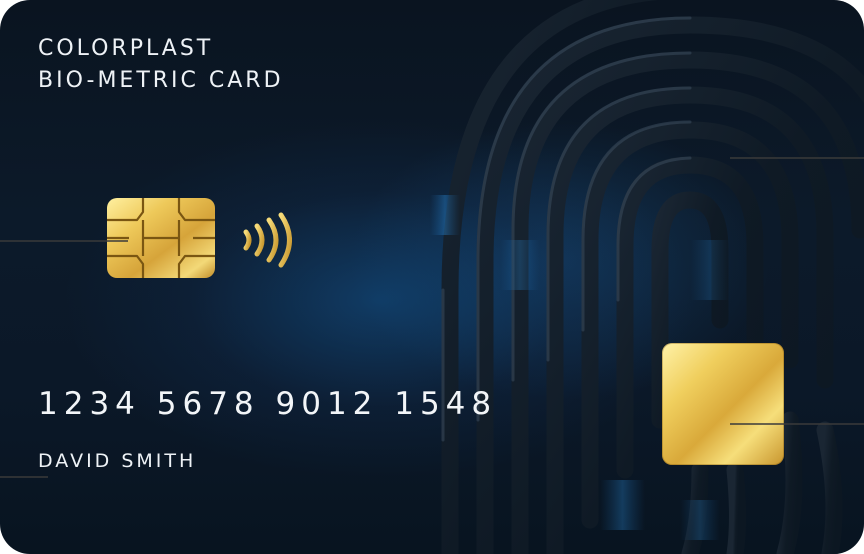 Image resolution: width=864 pixels, height=554 pixels. What do you see at coordinates (267, 240) in the screenshot?
I see `contactless-icon` at bounding box center [267, 240].